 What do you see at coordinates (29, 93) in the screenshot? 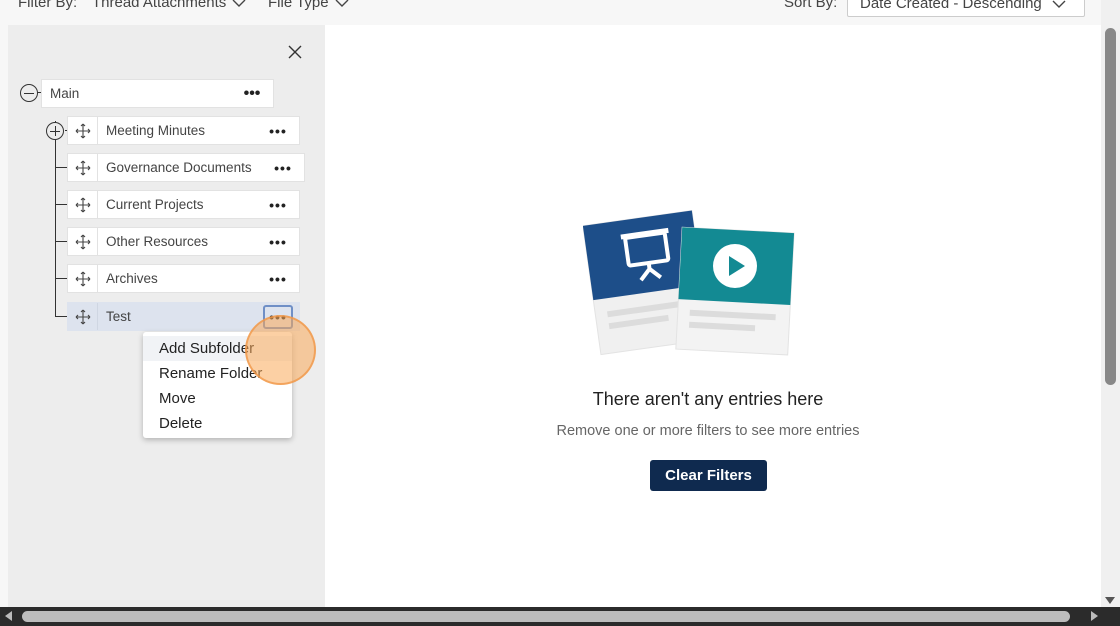
I see `collapse-icon` at bounding box center [29, 93].